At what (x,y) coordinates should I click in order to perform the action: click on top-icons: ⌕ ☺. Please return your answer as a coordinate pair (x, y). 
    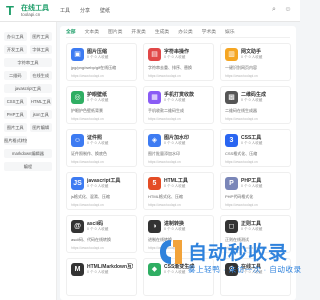
    Looking at the image, I should click on (281, 10).